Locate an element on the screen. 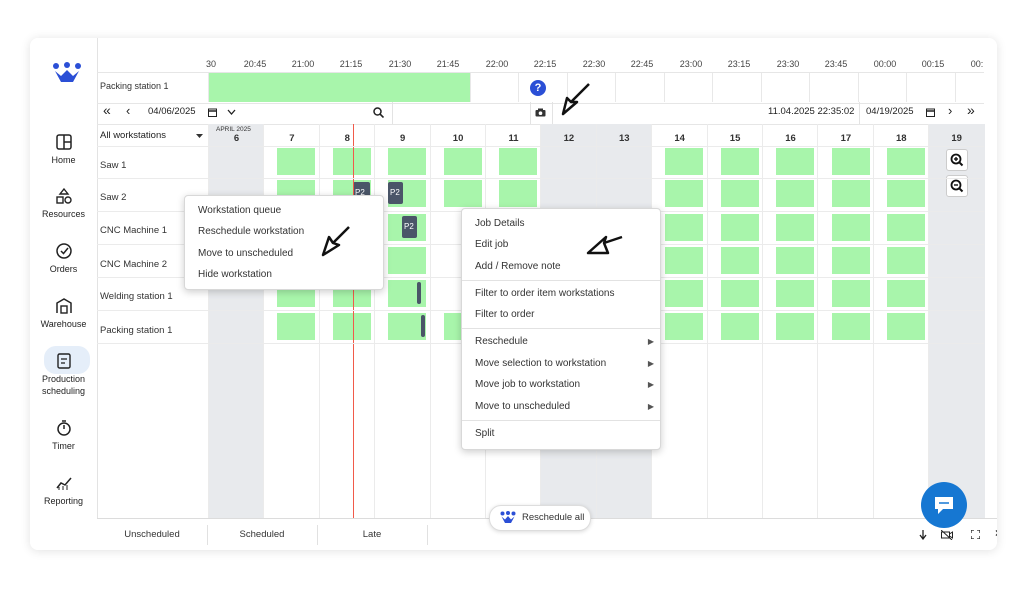 This screenshot has width=1024, height=589. annotation-arrow-icon is located at coordinates (335, 241).